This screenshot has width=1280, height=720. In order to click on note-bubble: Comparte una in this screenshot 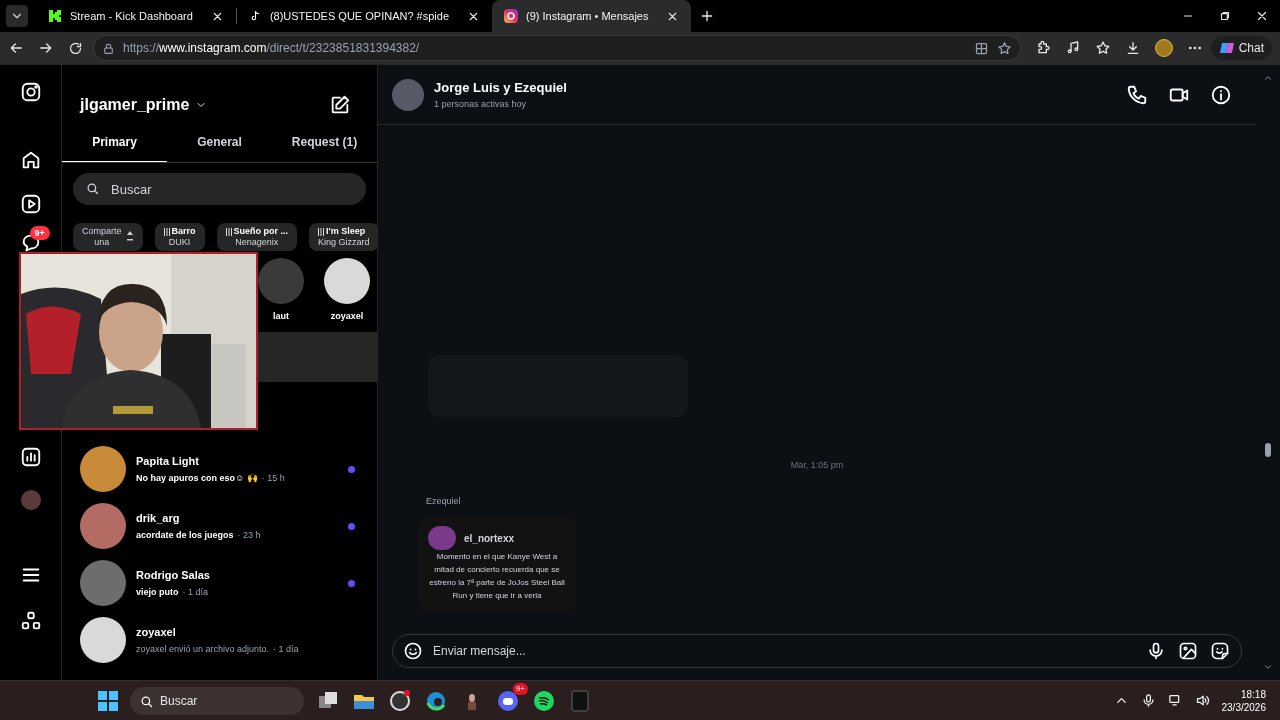, I will do `click(108, 237)`.